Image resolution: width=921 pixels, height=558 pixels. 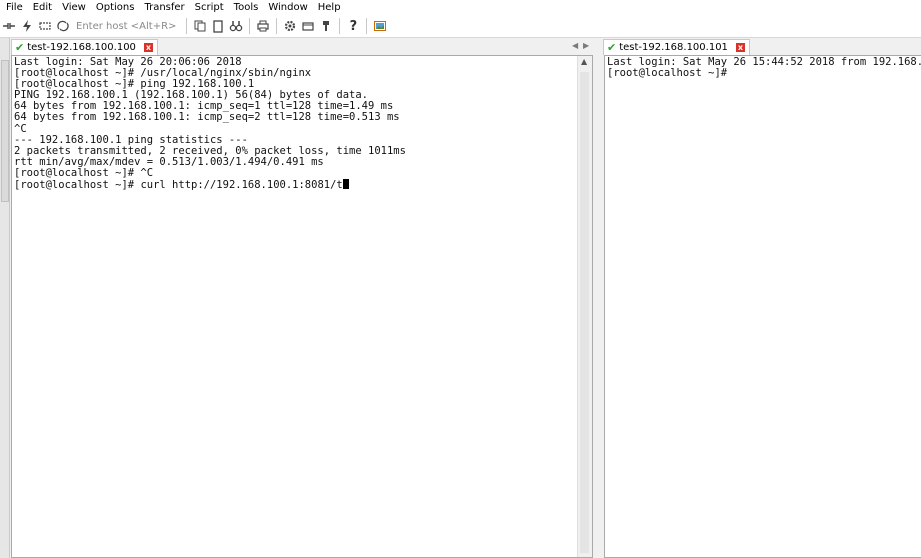 I want to click on connect-in-tab-icon, so click(x=45, y=26).